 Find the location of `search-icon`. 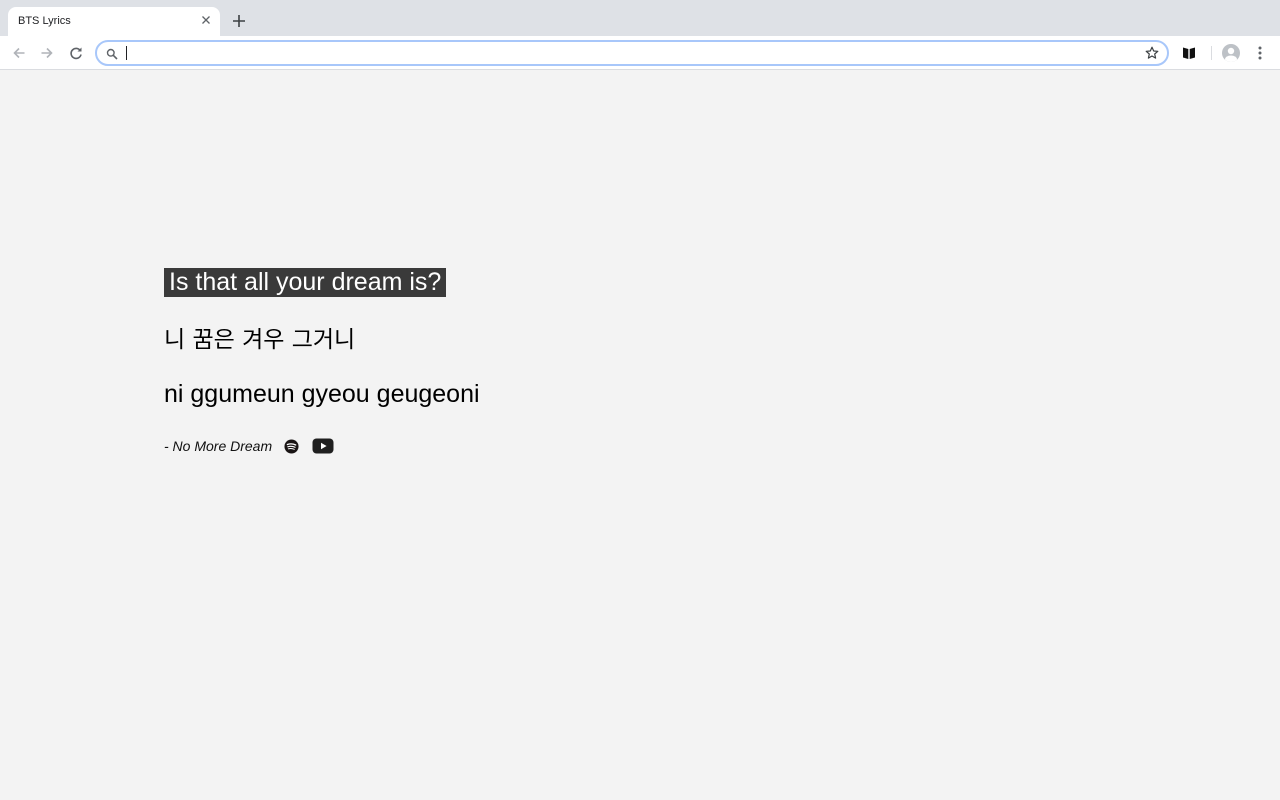

search-icon is located at coordinates (112, 53).